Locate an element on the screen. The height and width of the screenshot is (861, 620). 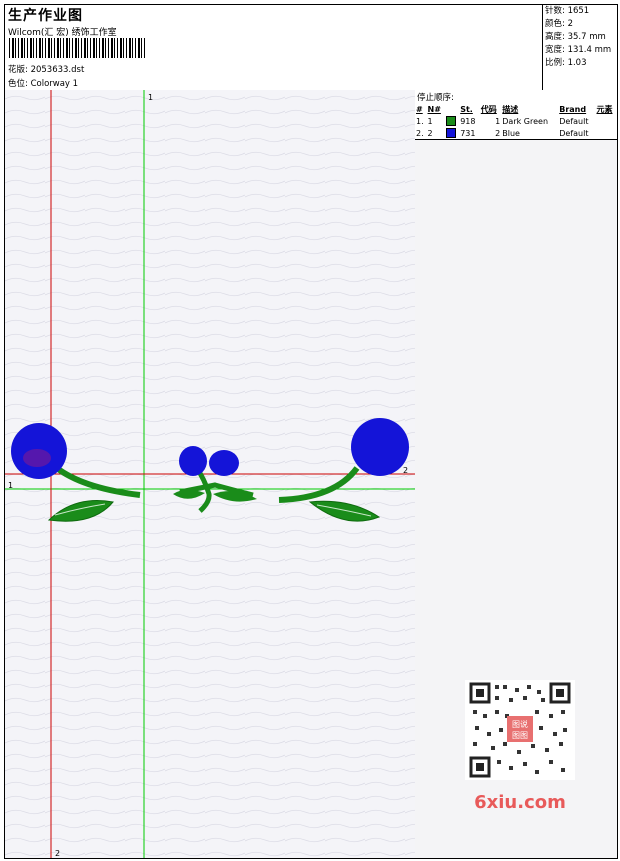
row-description: Blue is located at coordinates (511, 133).